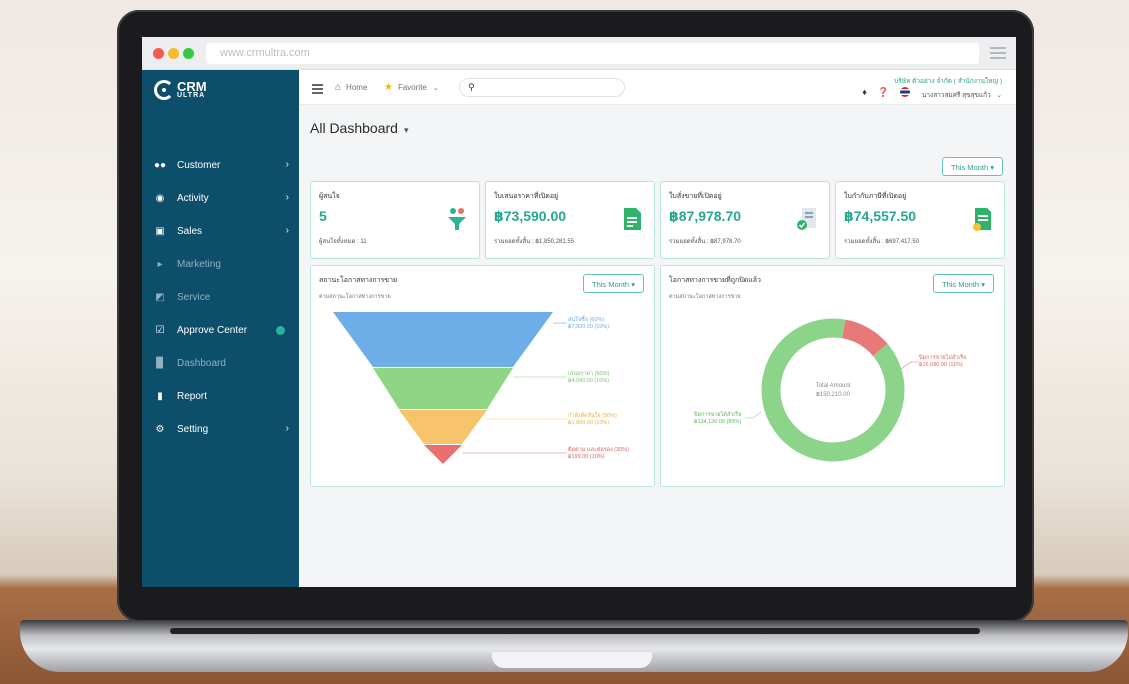 The width and height of the screenshot is (1129, 684). What do you see at coordinates (199, 165) in the screenshot?
I see `sidebar-item-label: Customer` at bounding box center [199, 165].